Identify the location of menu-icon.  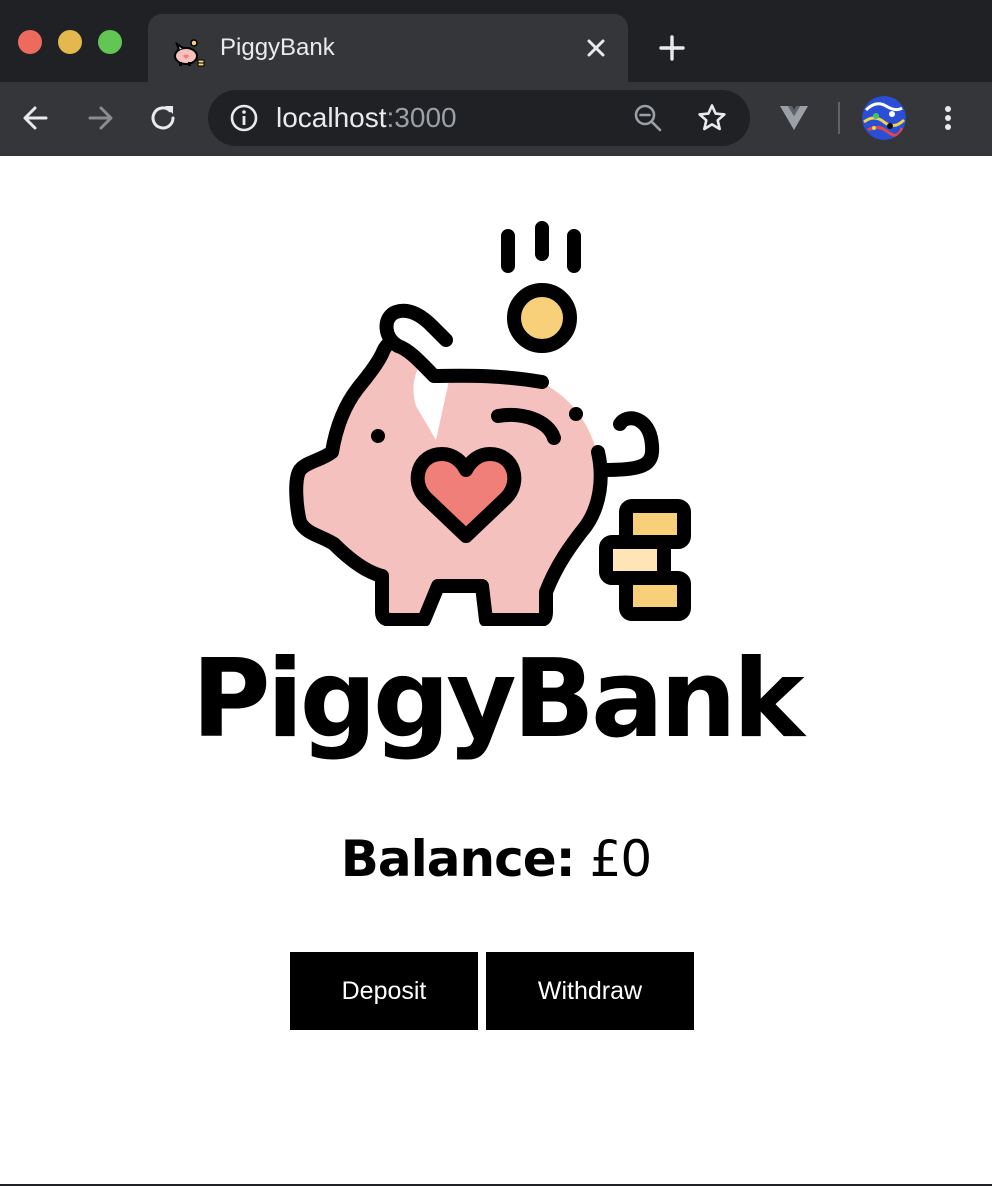
(948, 118).